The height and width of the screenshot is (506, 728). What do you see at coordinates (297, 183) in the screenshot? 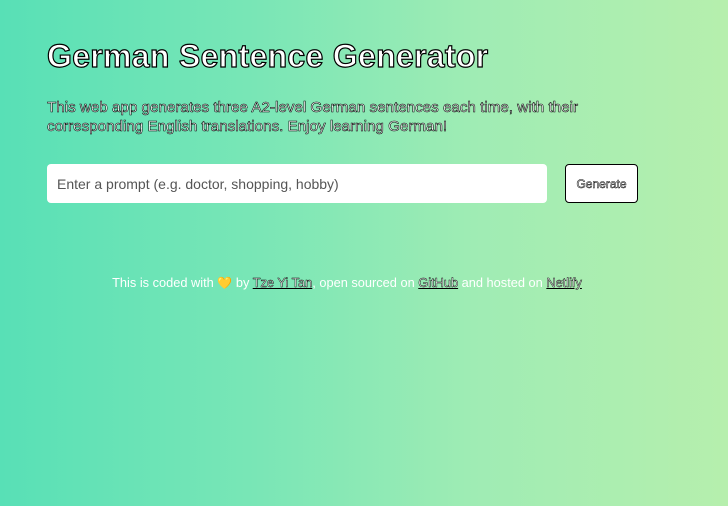
I see `prompt-input` at bounding box center [297, 183].